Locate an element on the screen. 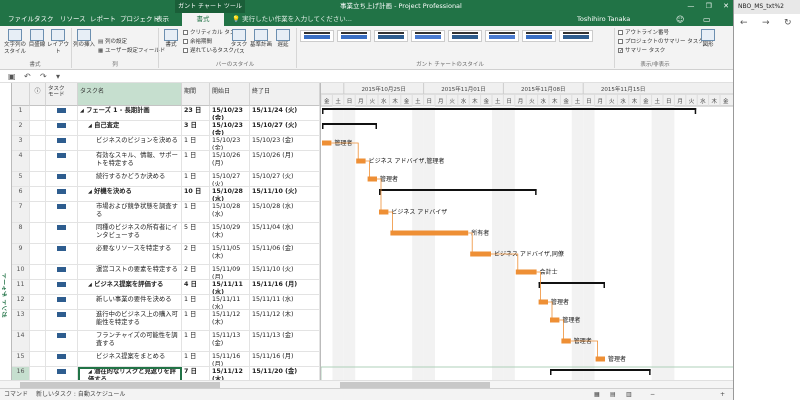 The image size is (800, 400). task-name-cell: 市場および競争状態を調査する is located at coordinates (130, 212).